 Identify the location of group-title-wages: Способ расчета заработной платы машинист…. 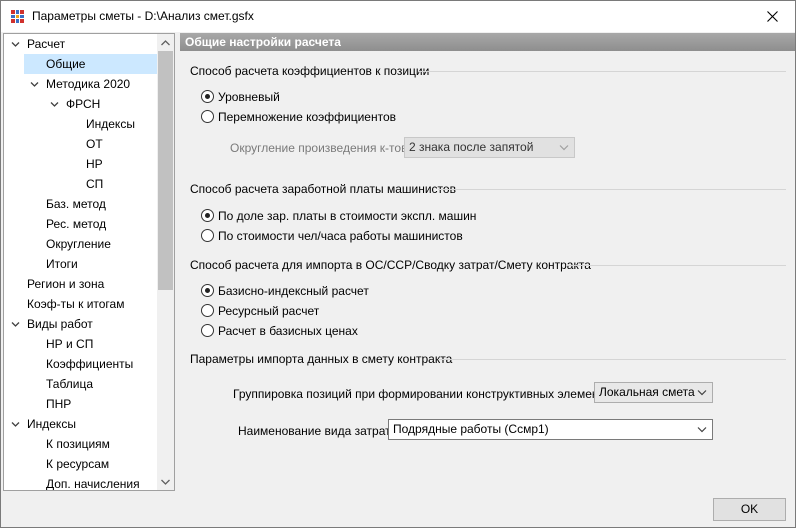
(323, 189).